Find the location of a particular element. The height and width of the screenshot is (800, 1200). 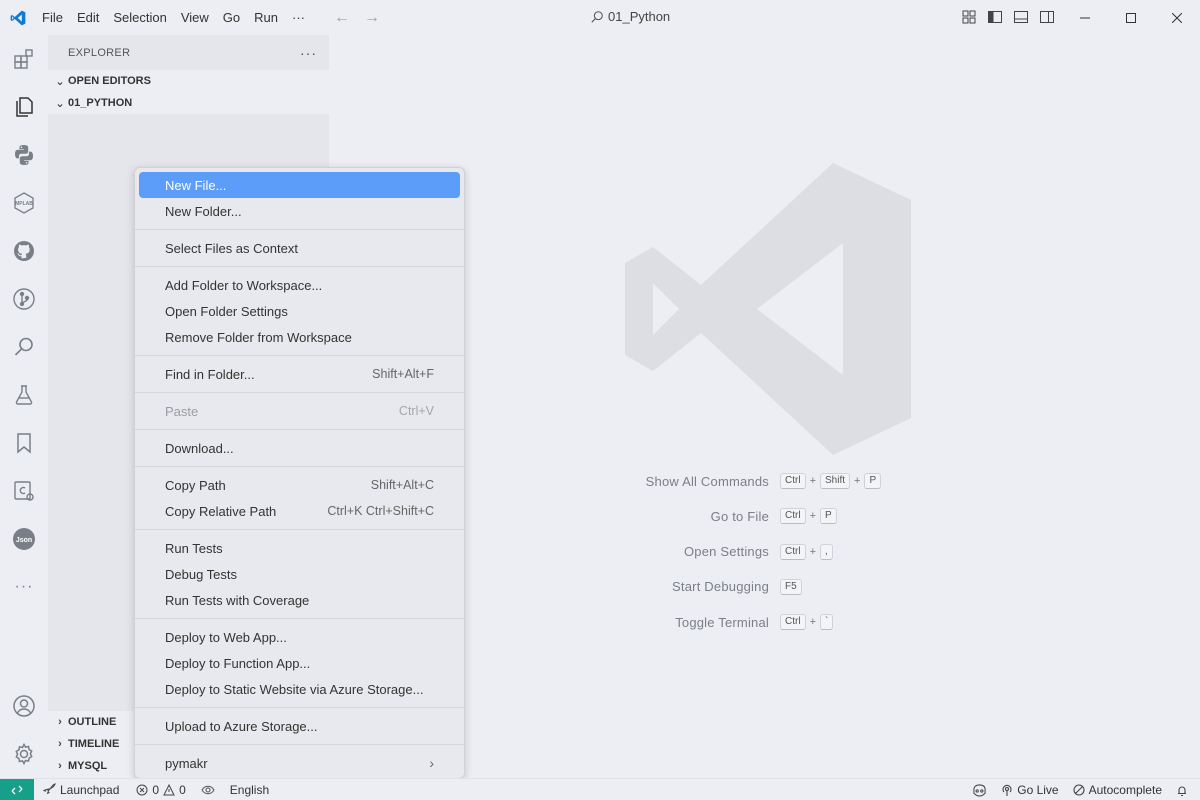

folder-label: 01_PYTHON is located at coordinates (100, 103).